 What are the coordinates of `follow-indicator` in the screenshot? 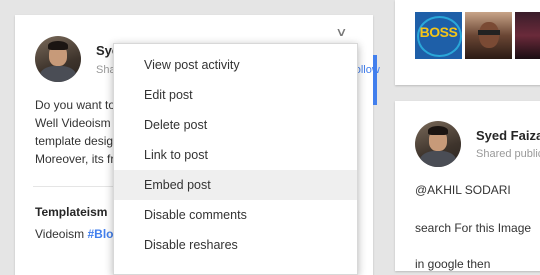 It's located at (375, 80).